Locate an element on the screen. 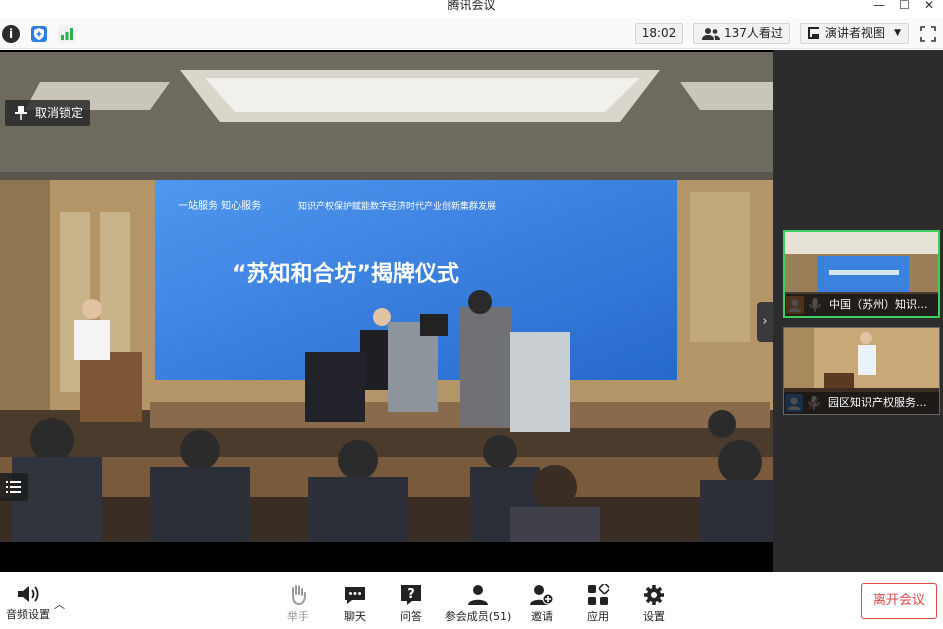 Image resolution: width=943 pixels, height=629 pixels. settings-label: 设置 is located at coordinates (654, 616).